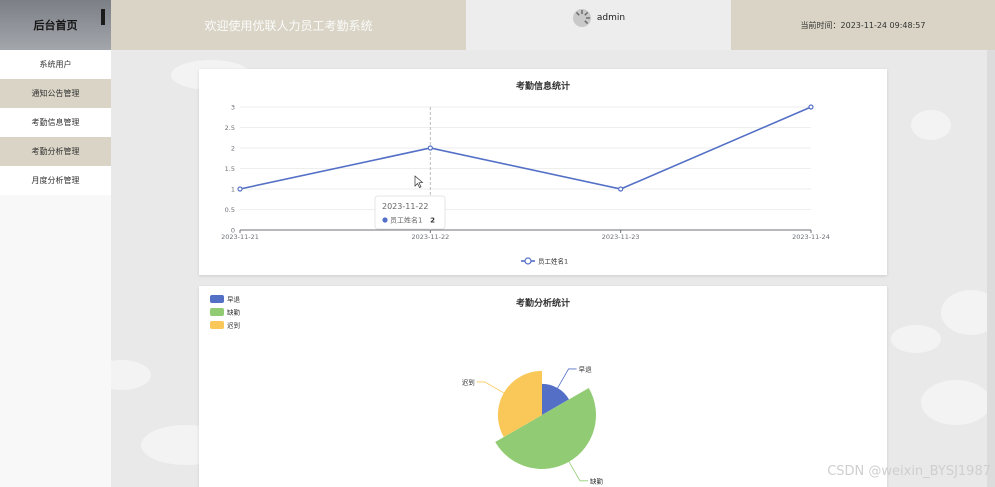 This screenshot has width=995, height=487. What do you see at coordinates (430, 237) in the screenshot?
I see `x-tick-label: 2023-11-22` at bounding box center [430, 237].